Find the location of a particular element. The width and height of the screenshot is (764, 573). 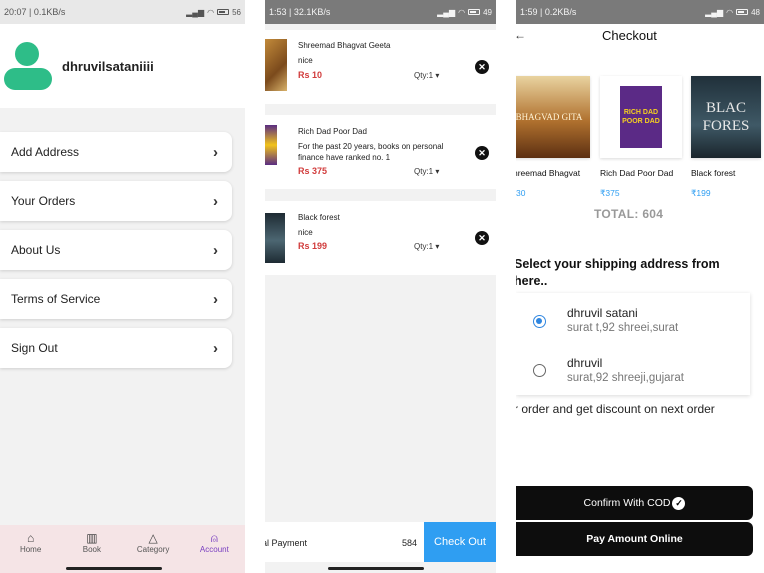

address-option: dhruvil satani surat t,92 shreei,surat is located at coordinates (622, 320).